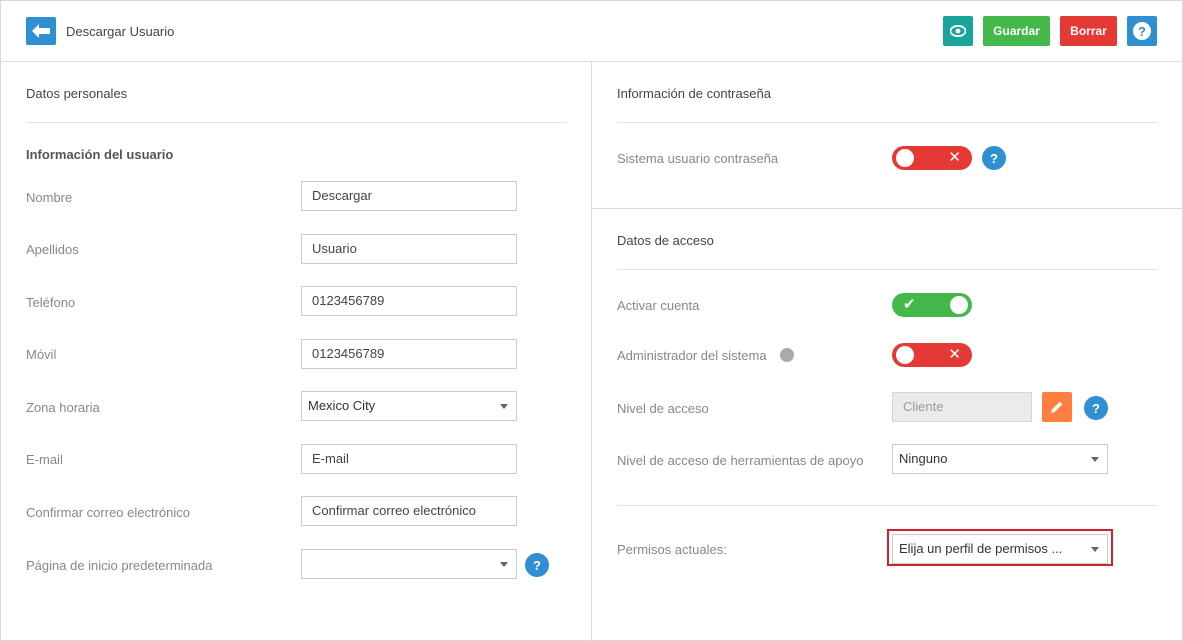 This screenshot has width=1183, height=641. Describe the element at coordinates (100, 154) in the screenshot. I see `subheading-user-info: Información del usuario` at that location.